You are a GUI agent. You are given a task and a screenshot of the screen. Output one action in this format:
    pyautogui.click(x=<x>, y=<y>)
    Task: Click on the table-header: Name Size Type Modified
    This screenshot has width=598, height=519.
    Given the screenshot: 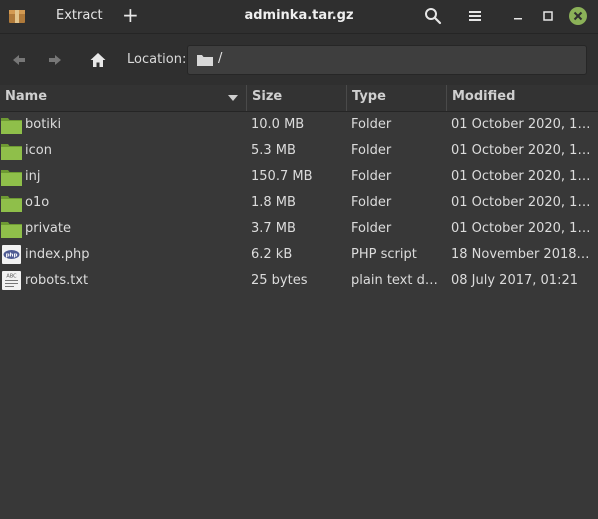 What is the action you would take?
    pyautogui.click(x=299, y=98)
    